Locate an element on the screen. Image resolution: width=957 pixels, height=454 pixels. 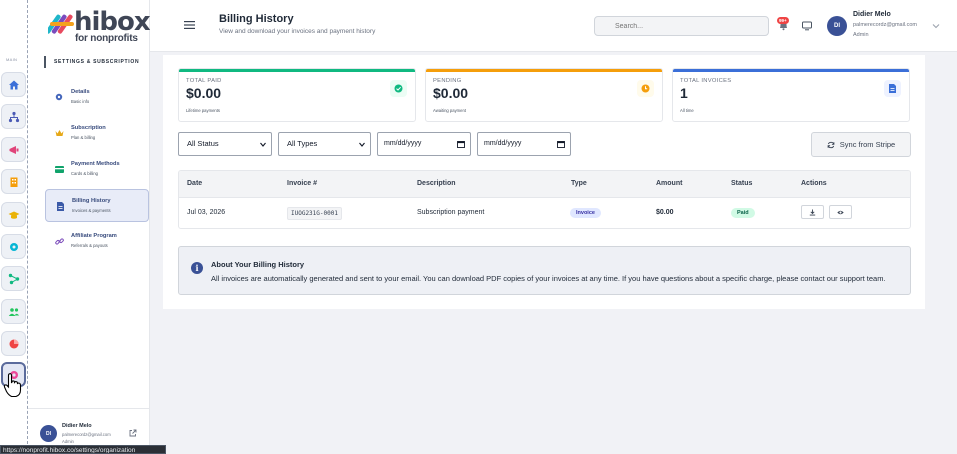
external-link-icon is located at coordinates (133, 433).